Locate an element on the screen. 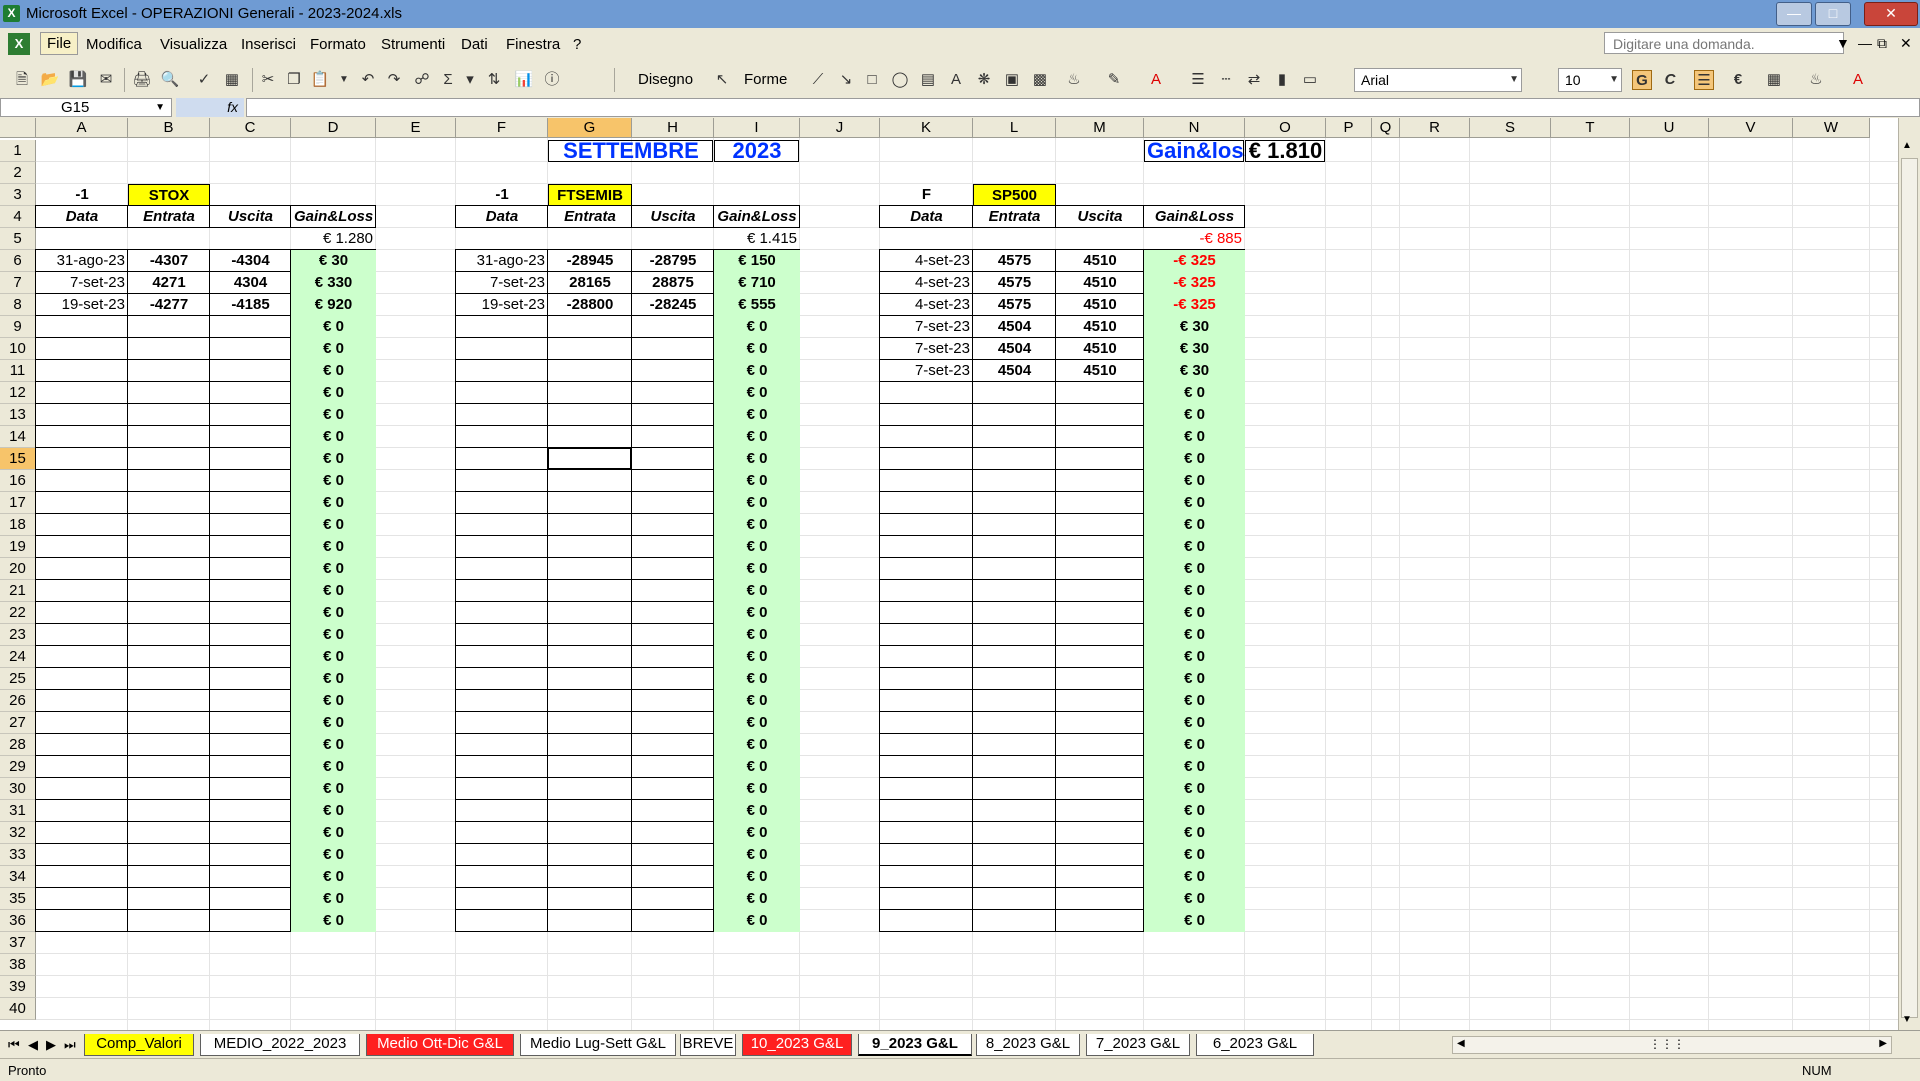 Image resolution: width=1920 pixels, height=1081 pixels. trade-entry-0-2: -4277 is located at coordinates (169, 305).